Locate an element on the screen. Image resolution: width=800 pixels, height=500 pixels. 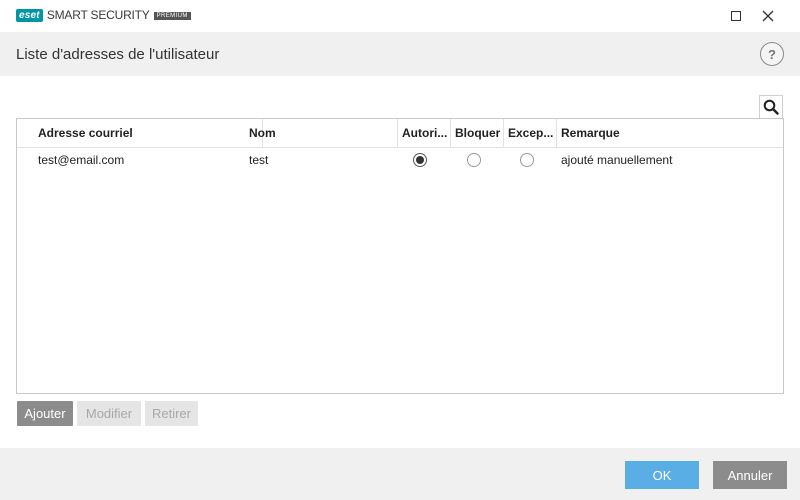
help-button: ? is located at coordinates (772, 54).